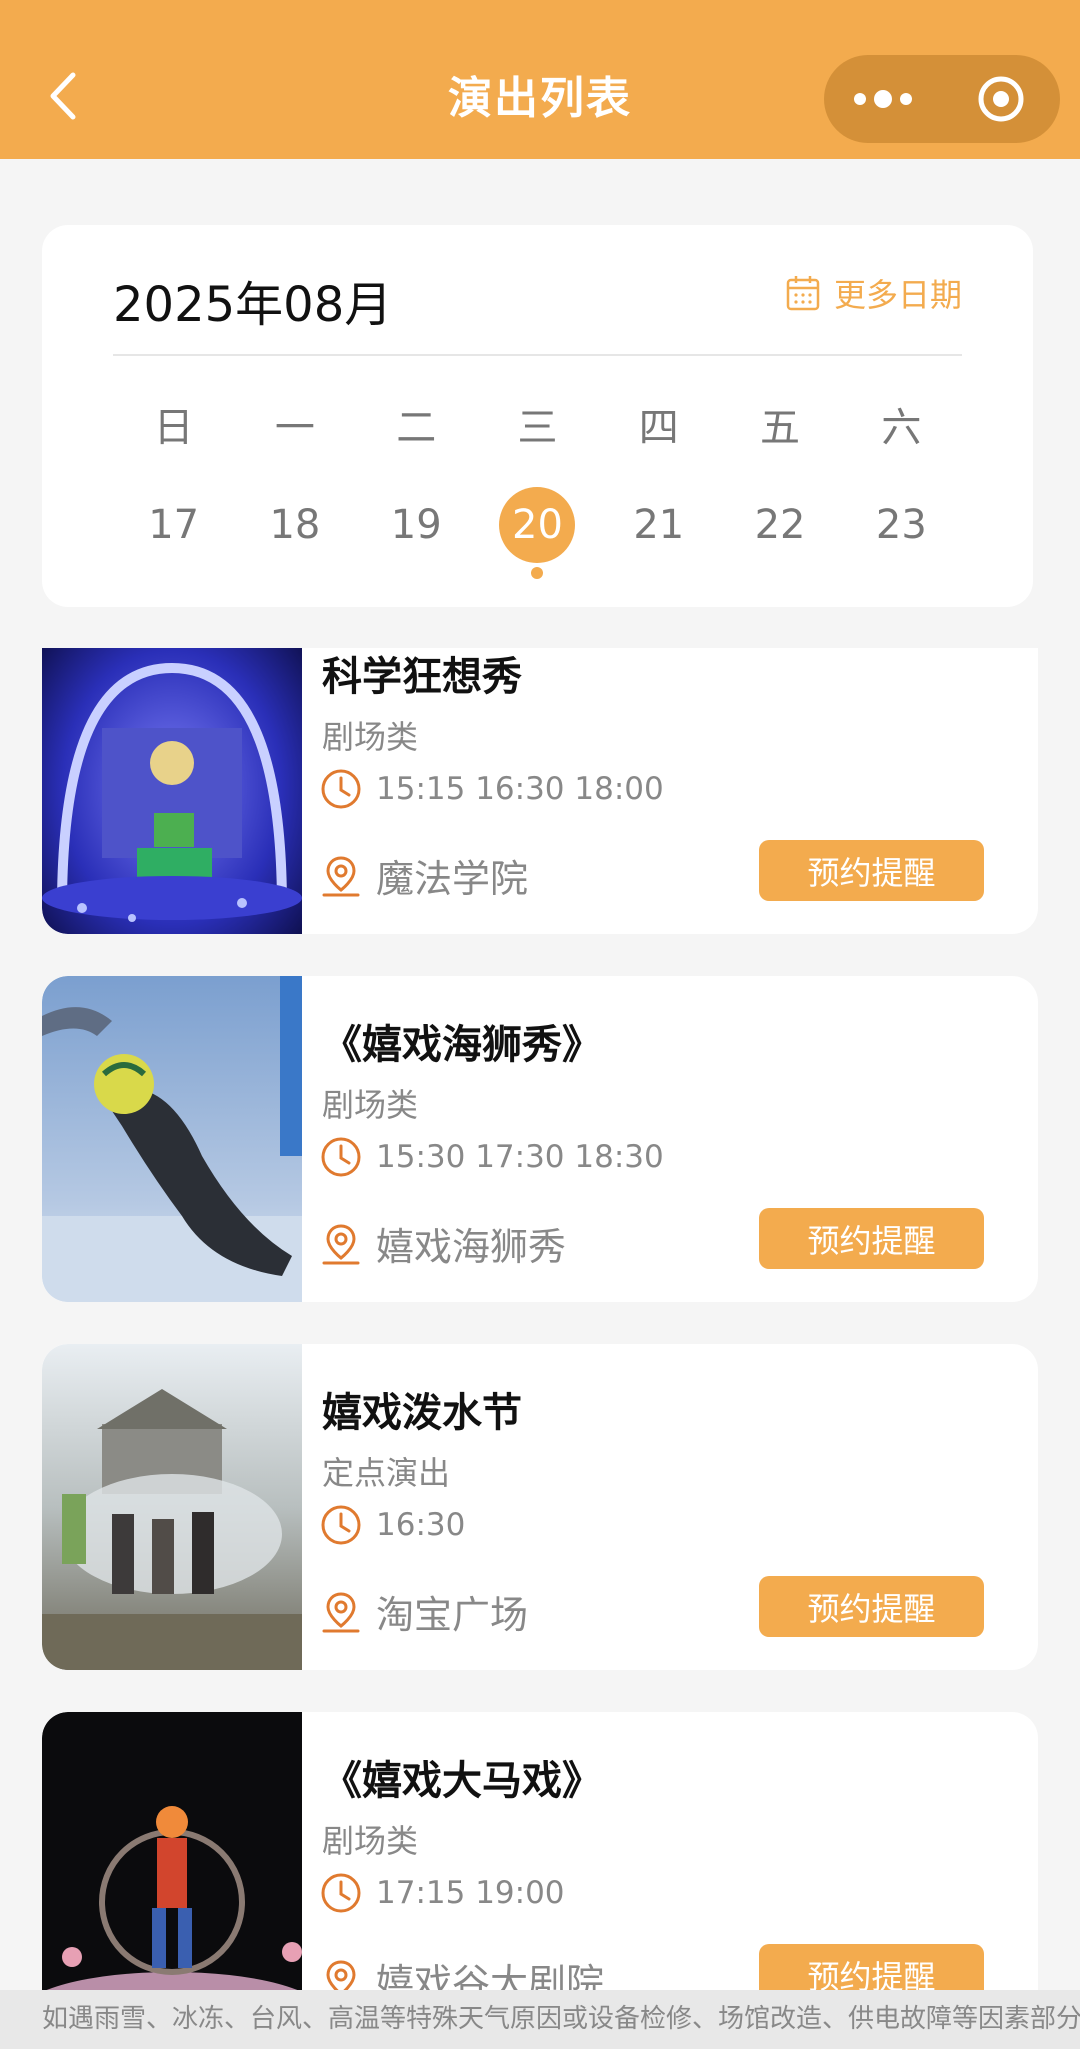 This screenshot has width=1080, height=2049. Describe the element at coordinates (540, 1507) in the screenshot. I see `show-card: 嬉戏泼水节 定点演出 16:30 淘宝广场 预约提醒` at that location.